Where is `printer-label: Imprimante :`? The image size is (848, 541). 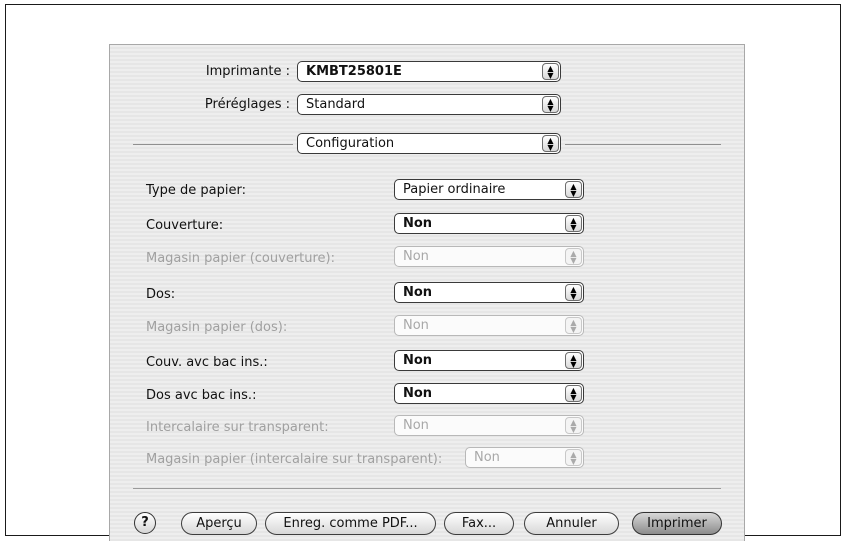 printer-label: Imprimante : is located at coordinates (247, 71).